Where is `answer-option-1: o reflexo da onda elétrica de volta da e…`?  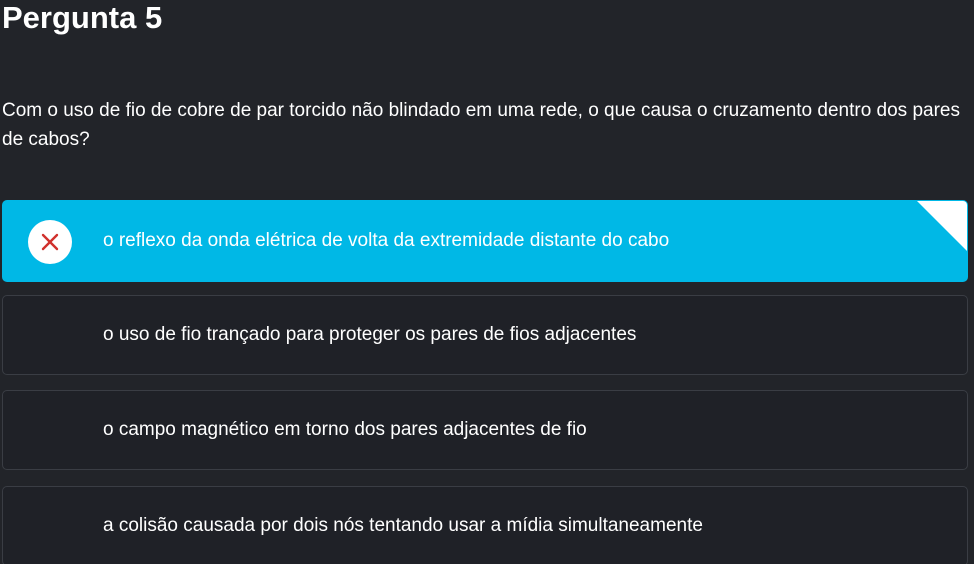 answer-option-1: o reflexo da onda elétrica de volta da e… is located at coordinates (485, 241).